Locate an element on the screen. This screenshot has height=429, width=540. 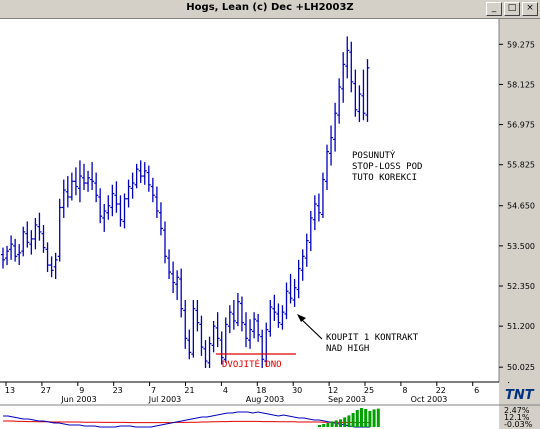
month-tick-label: Jul 2003 is located at coordinates (165, 399).